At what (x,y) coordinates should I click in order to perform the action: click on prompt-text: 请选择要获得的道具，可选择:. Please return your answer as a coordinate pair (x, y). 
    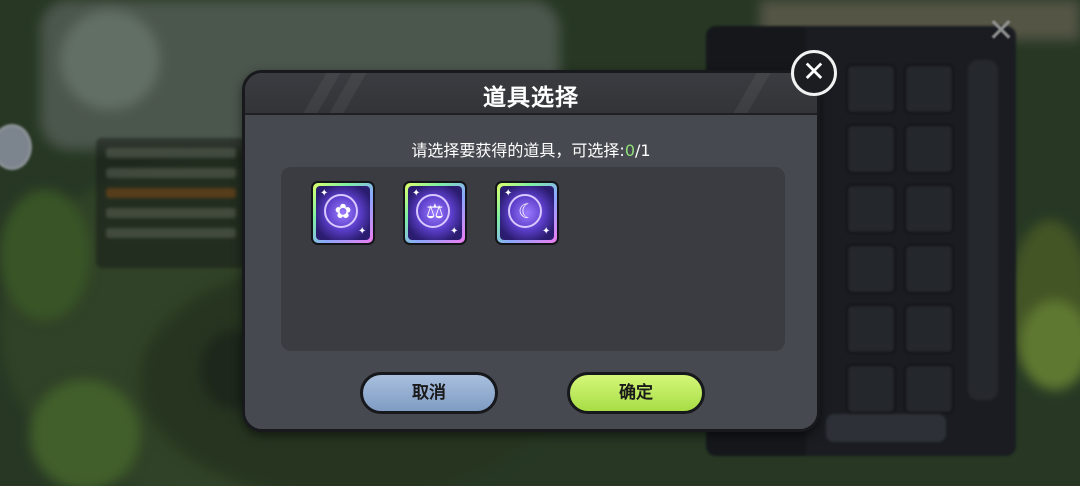
    Looking at the image, I should click on (518, 150).